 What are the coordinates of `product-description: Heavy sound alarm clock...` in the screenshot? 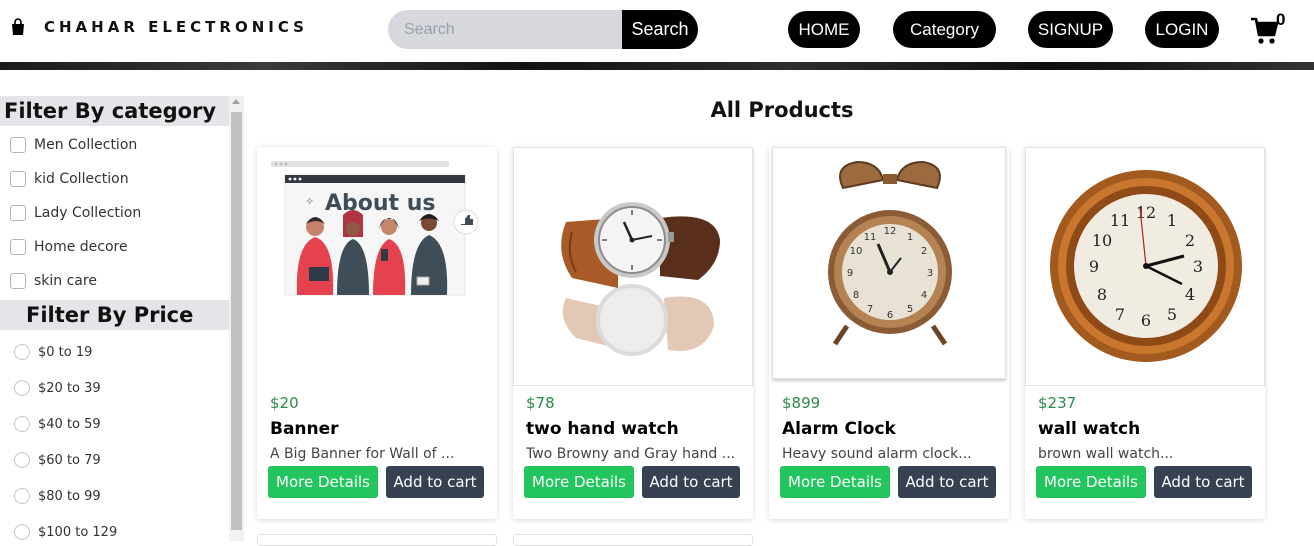 It's located at (877, 454).